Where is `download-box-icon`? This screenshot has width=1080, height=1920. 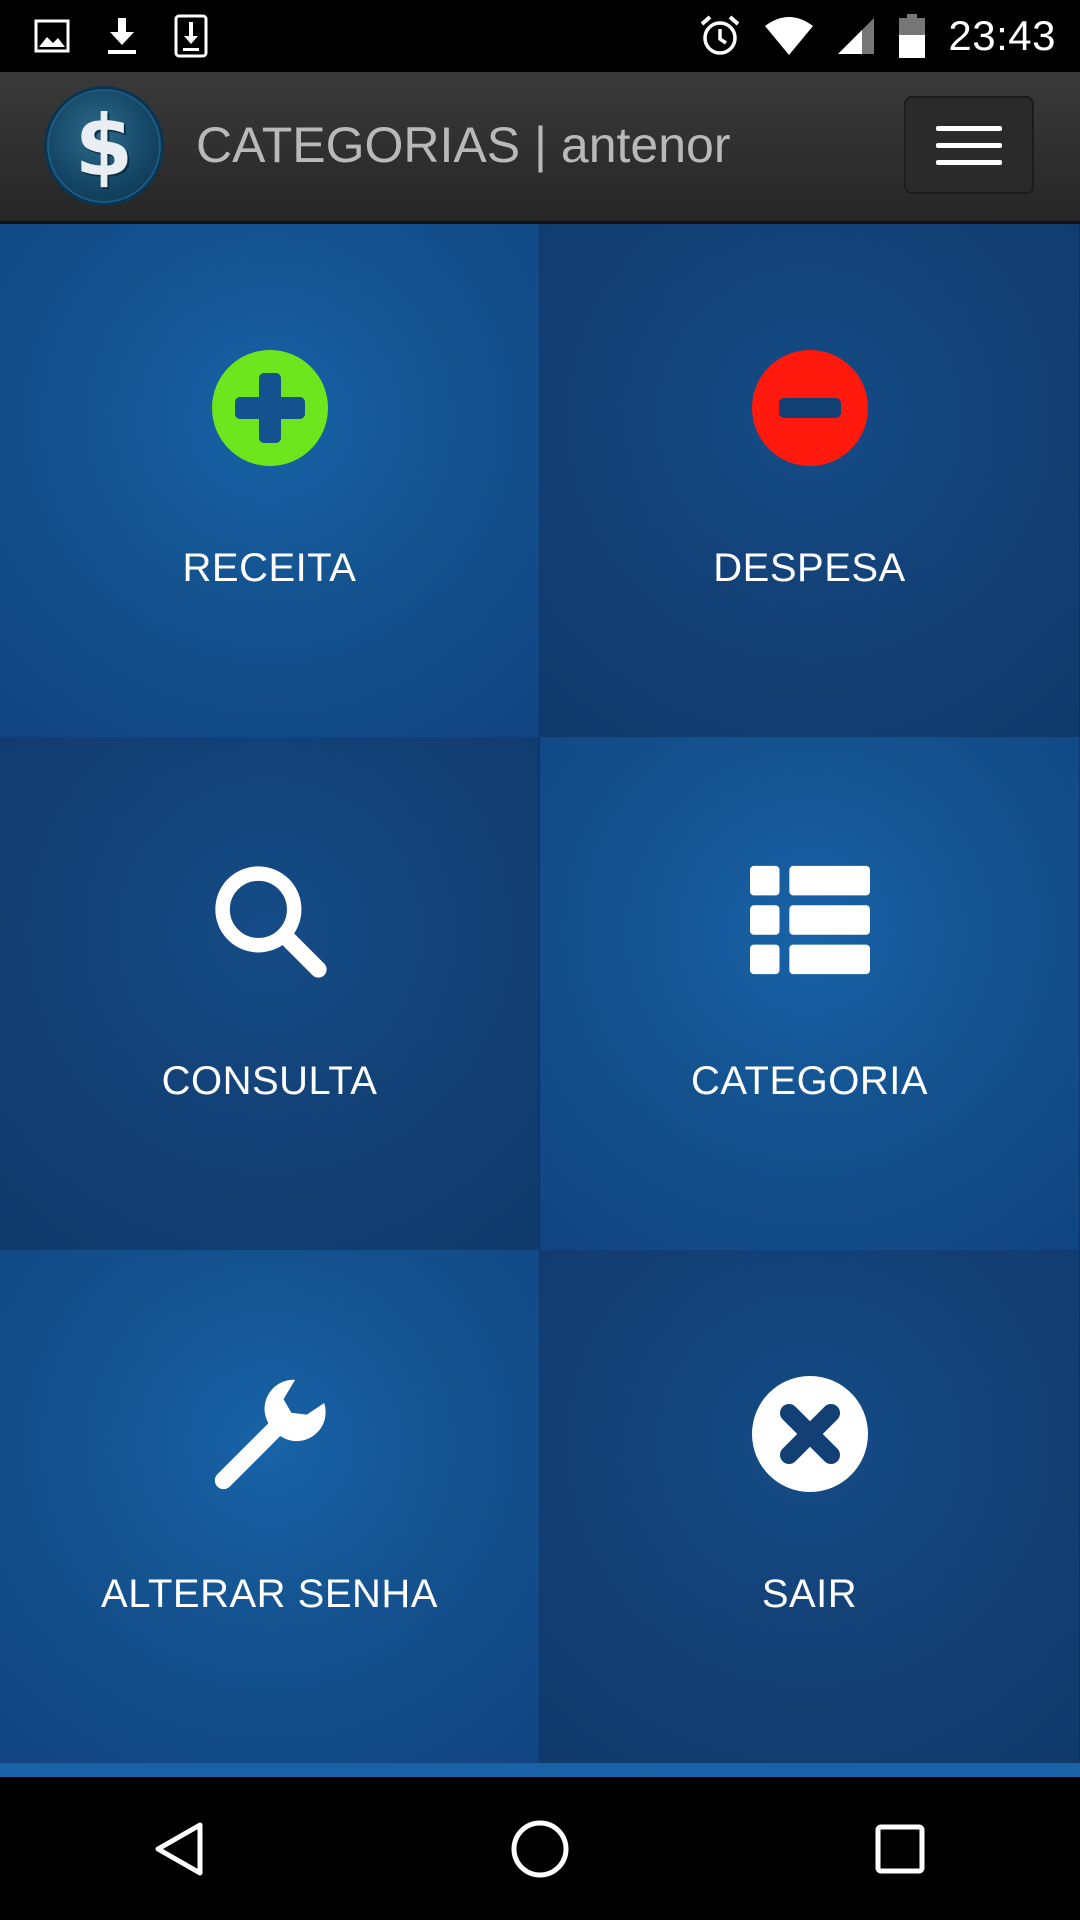
download-box-icon is located at coordinates (191, 36).